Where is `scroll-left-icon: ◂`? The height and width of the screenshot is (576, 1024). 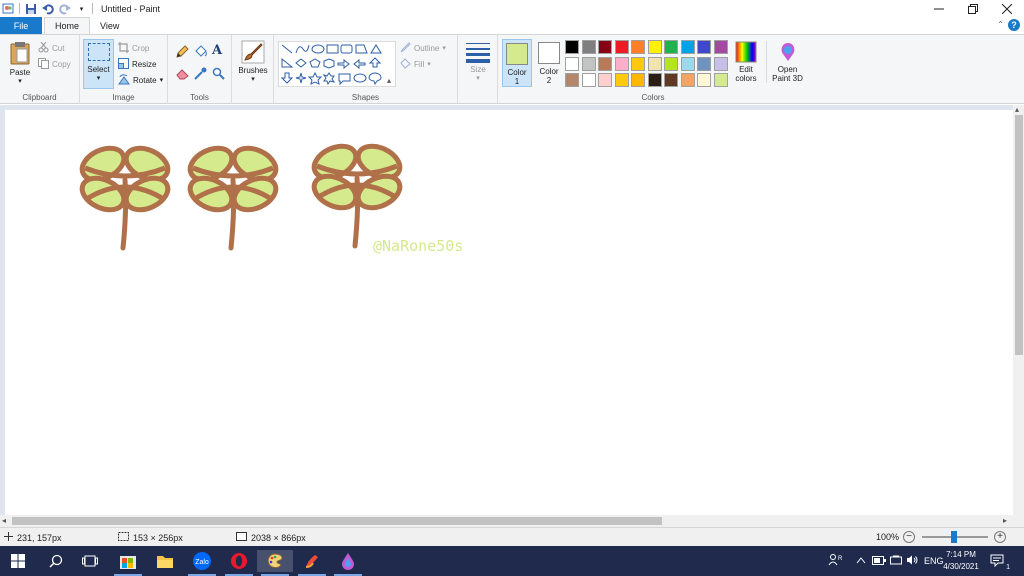 scroll-left-icon: ◂ is located at coordinates (4, 520).